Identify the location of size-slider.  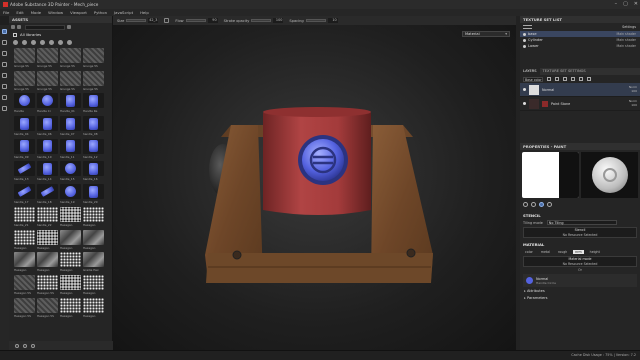
(136, 20).